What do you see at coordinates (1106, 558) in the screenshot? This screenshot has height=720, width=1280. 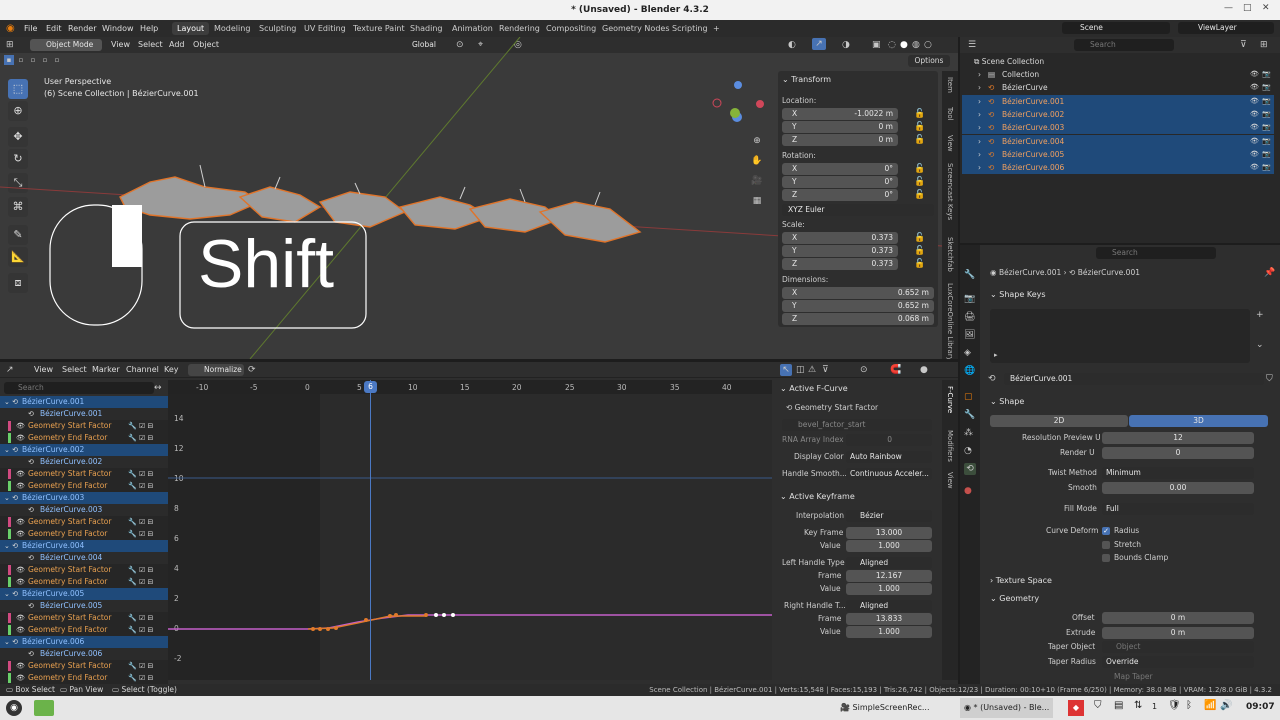 I see `bounds-clamp-checkbox` at bounding box center [1106, 558].